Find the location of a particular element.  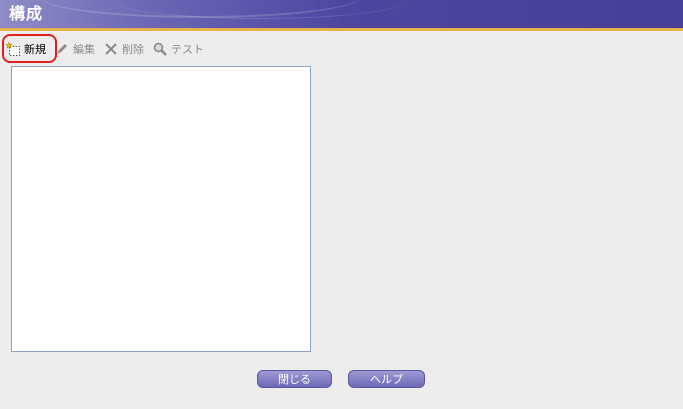

title-divider is located at coordinates (341, 29).